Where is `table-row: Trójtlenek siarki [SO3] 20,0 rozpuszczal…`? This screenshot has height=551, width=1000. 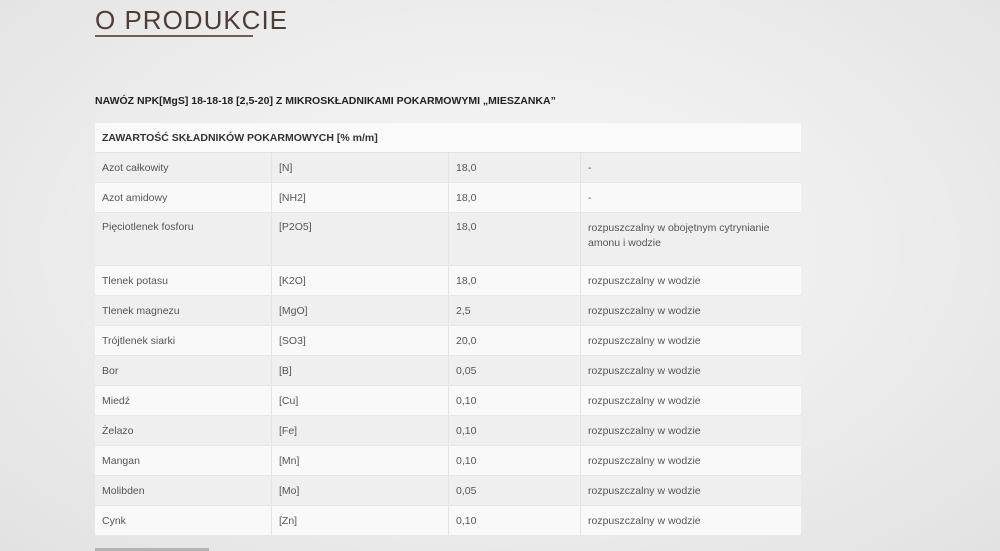
table-row: Trójtlenek siarki [SO3] 20,0 rozpuszczal… is located at coordinates (448, 340).